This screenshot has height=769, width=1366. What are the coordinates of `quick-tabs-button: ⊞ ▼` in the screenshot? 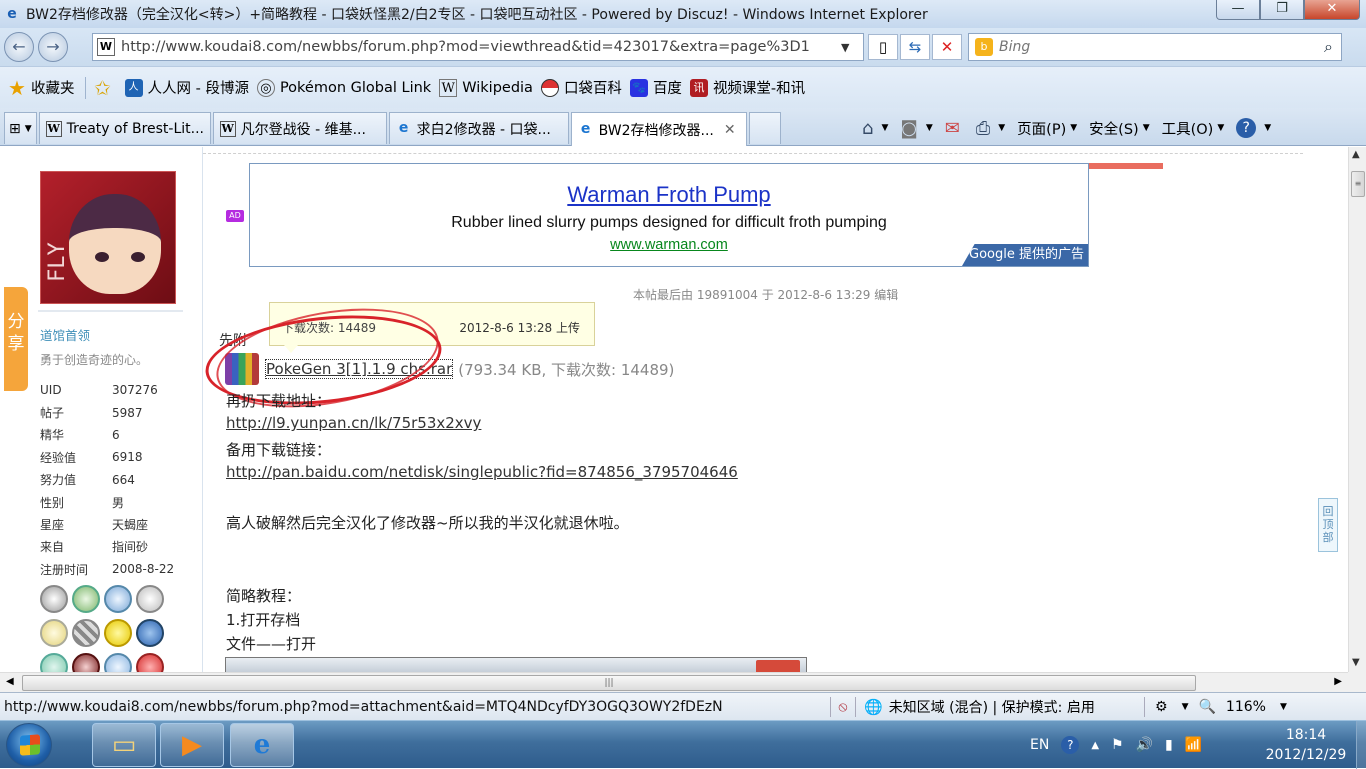 It's located at (20, 128).